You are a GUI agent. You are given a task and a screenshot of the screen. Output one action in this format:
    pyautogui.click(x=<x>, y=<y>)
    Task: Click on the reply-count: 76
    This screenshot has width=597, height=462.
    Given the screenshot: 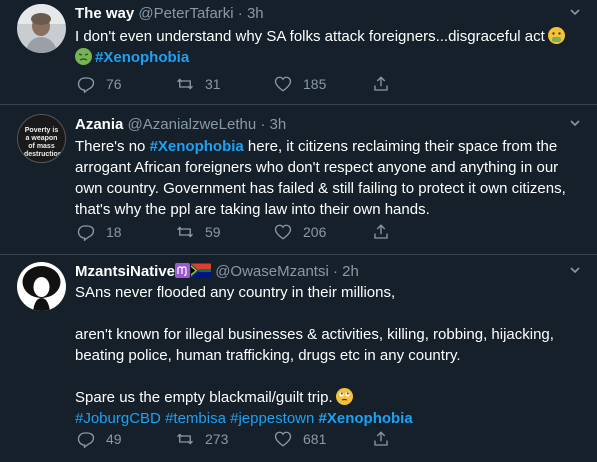 What is the action you would take?
    pyautogui.click(x=114, y=84)
    